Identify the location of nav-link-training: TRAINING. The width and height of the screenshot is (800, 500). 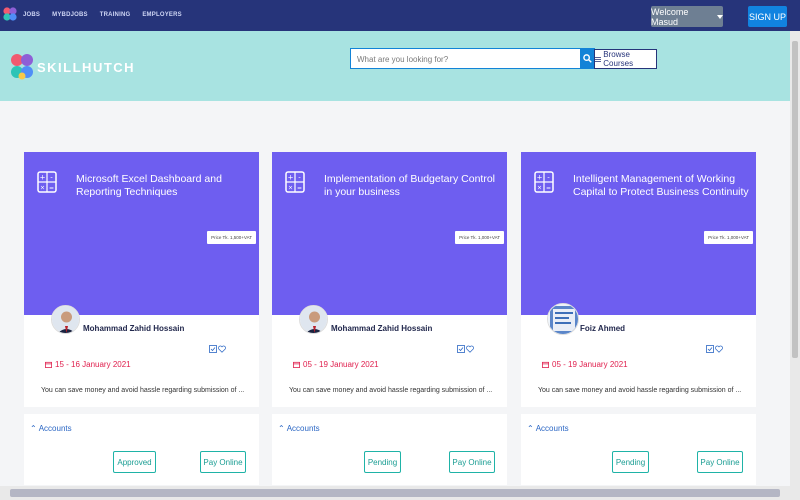
(115, 15).